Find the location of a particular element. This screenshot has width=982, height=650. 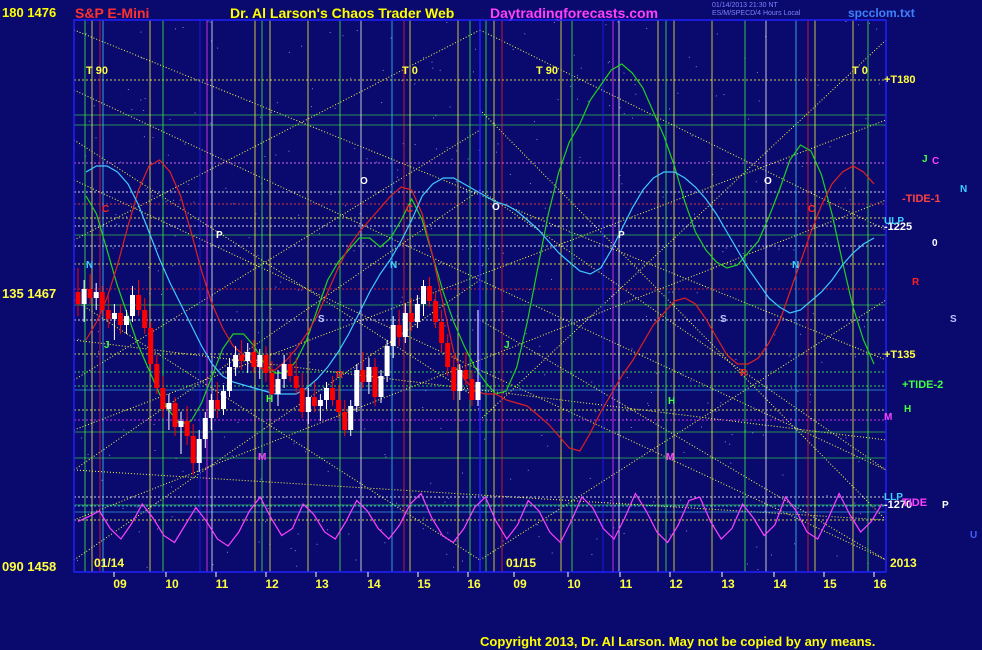

left-axis-label: 090 1458 is located at coordinates (29, 566).